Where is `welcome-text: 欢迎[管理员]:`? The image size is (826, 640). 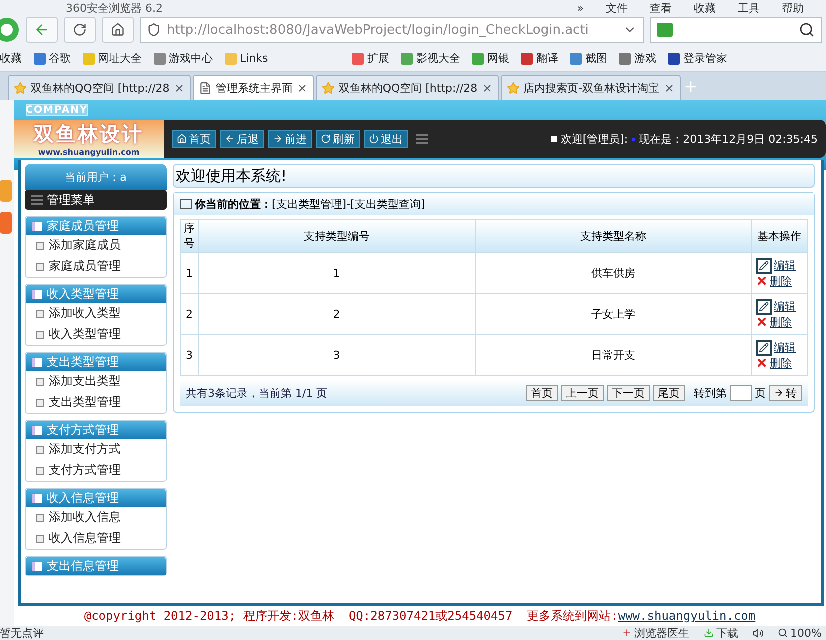 welcome-text: 欢迎[管理员]: is located at coordinates (594, 139).